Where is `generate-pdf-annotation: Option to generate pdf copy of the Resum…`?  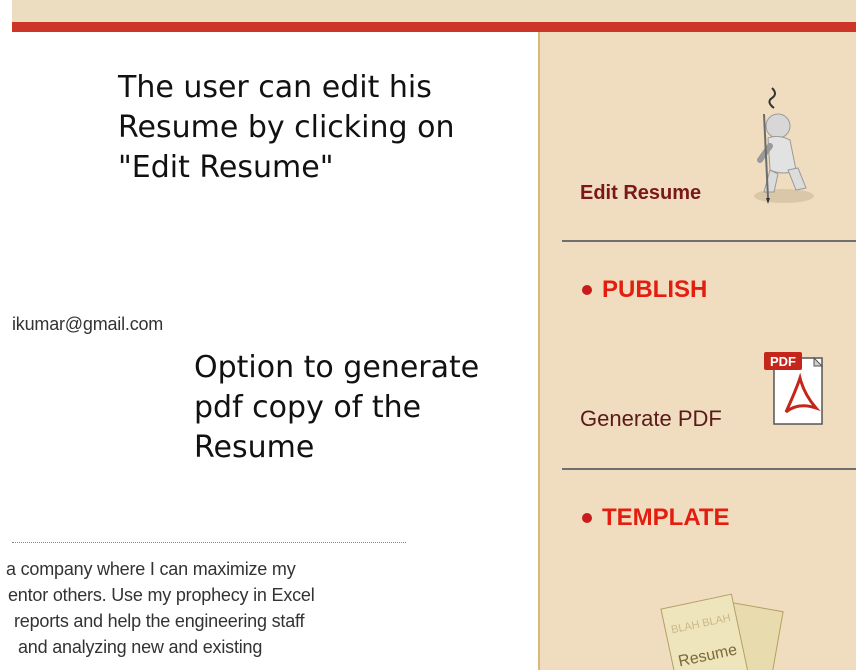 generate-pdf-annotation: Option to generate pdf copy of the Resum… is located at coordinates (337, 407).